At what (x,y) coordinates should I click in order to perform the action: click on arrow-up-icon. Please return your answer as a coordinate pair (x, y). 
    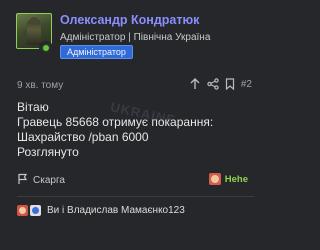
    Looking at the image, I should click on (195, 84).